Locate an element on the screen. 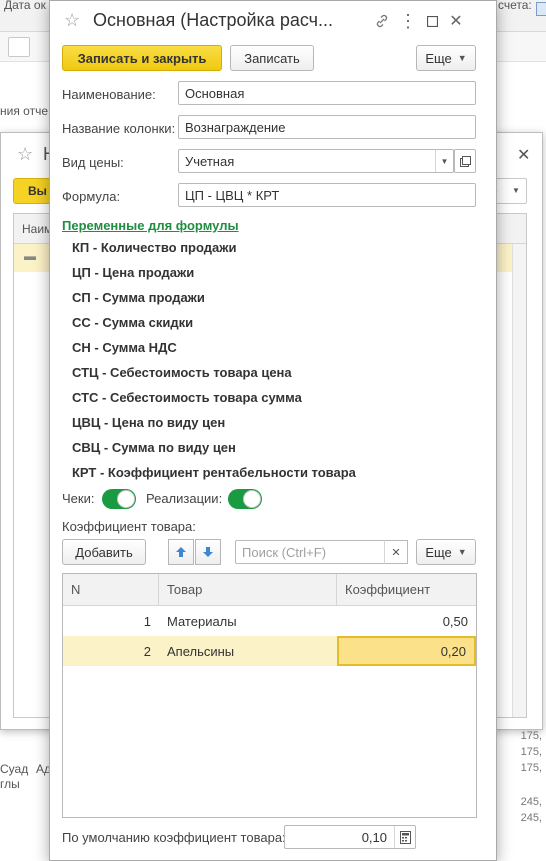 The height and width of the screenshot is (861, 546). column-header-product: Товар is located at coordinates (248, 590).